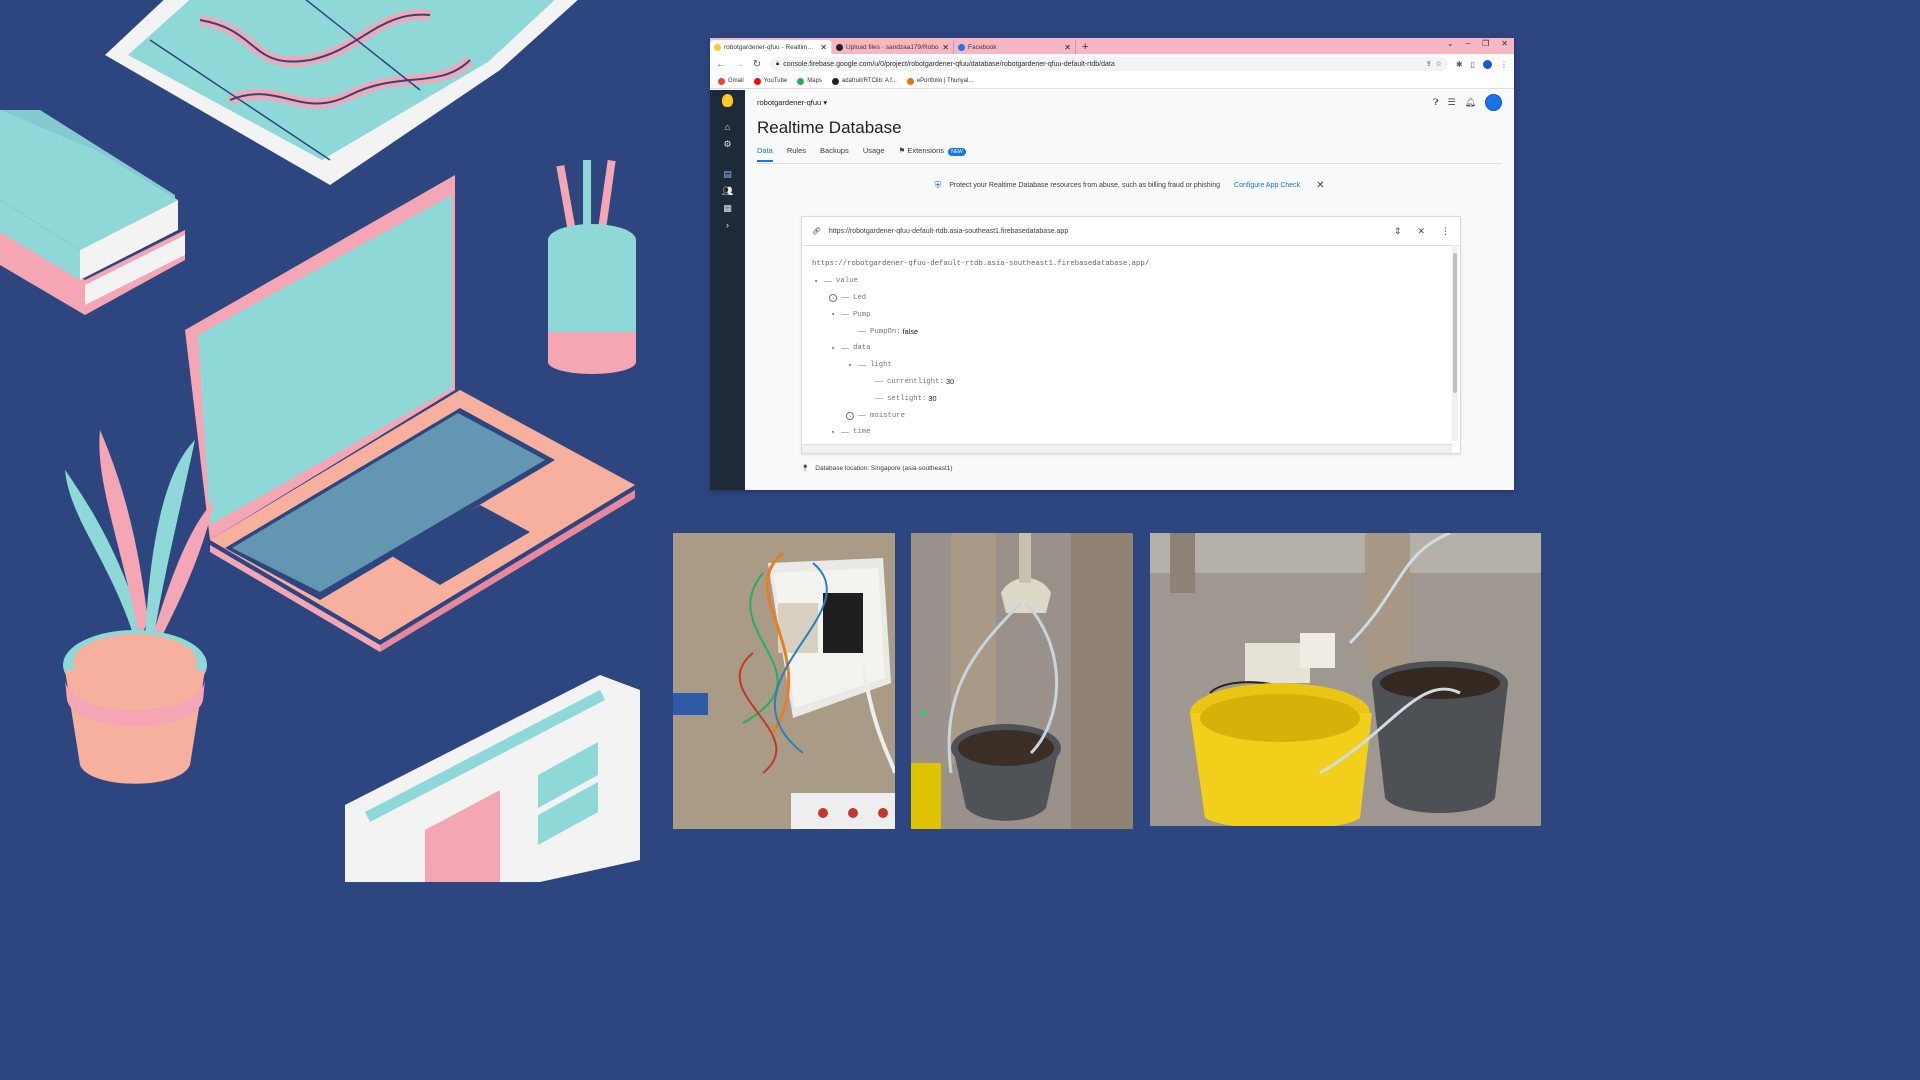 The image size is (1920, 1080). What do you see at coordinates (1485, 43) in the screenshot?
I see `maximize-icon: ❐` at bounding box center [1485, 43].